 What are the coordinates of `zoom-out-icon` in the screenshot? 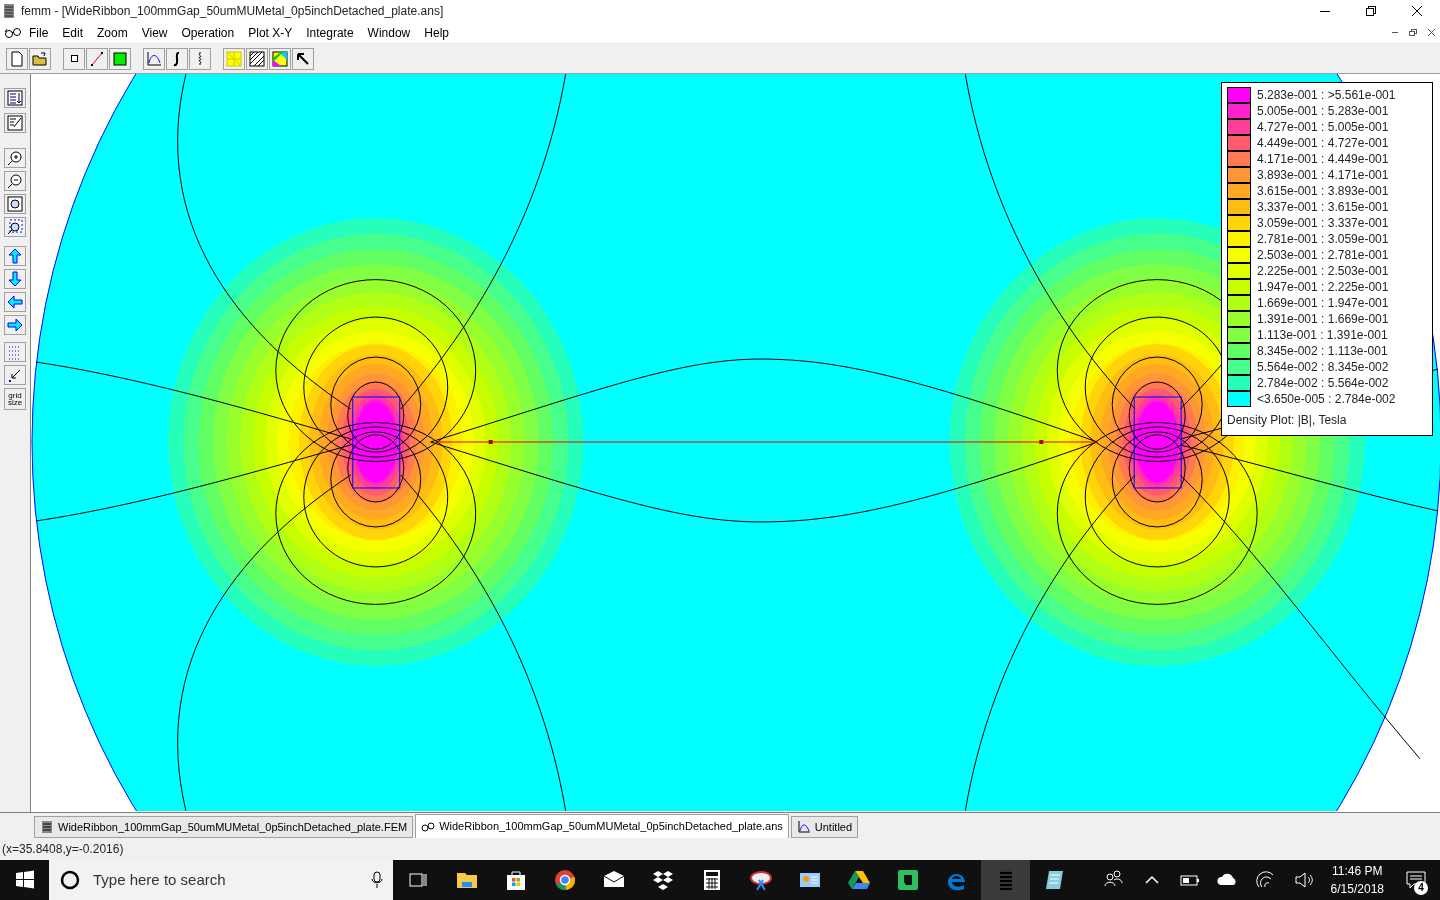 It's located at (15, 181).